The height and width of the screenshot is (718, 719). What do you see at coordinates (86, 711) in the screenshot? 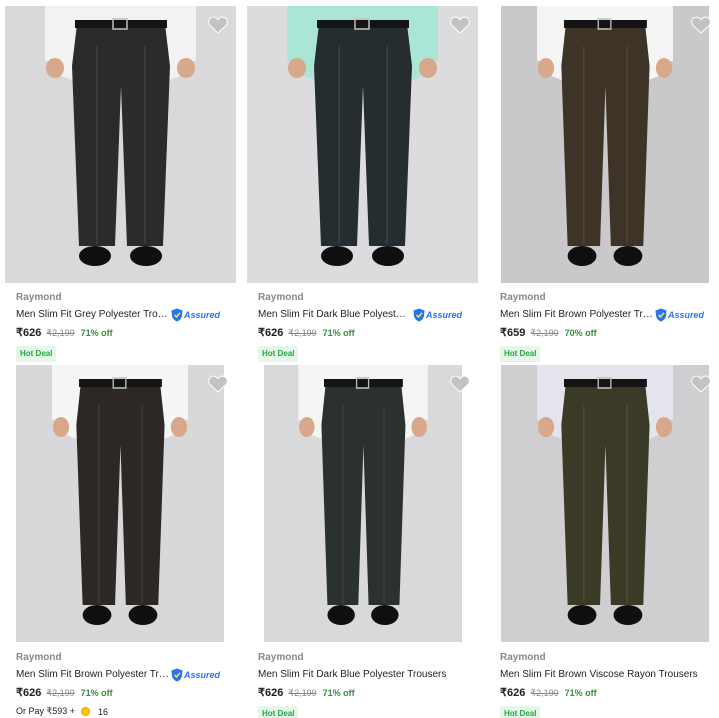
I see `supercoin-icon` at bounding box center [86, 711].